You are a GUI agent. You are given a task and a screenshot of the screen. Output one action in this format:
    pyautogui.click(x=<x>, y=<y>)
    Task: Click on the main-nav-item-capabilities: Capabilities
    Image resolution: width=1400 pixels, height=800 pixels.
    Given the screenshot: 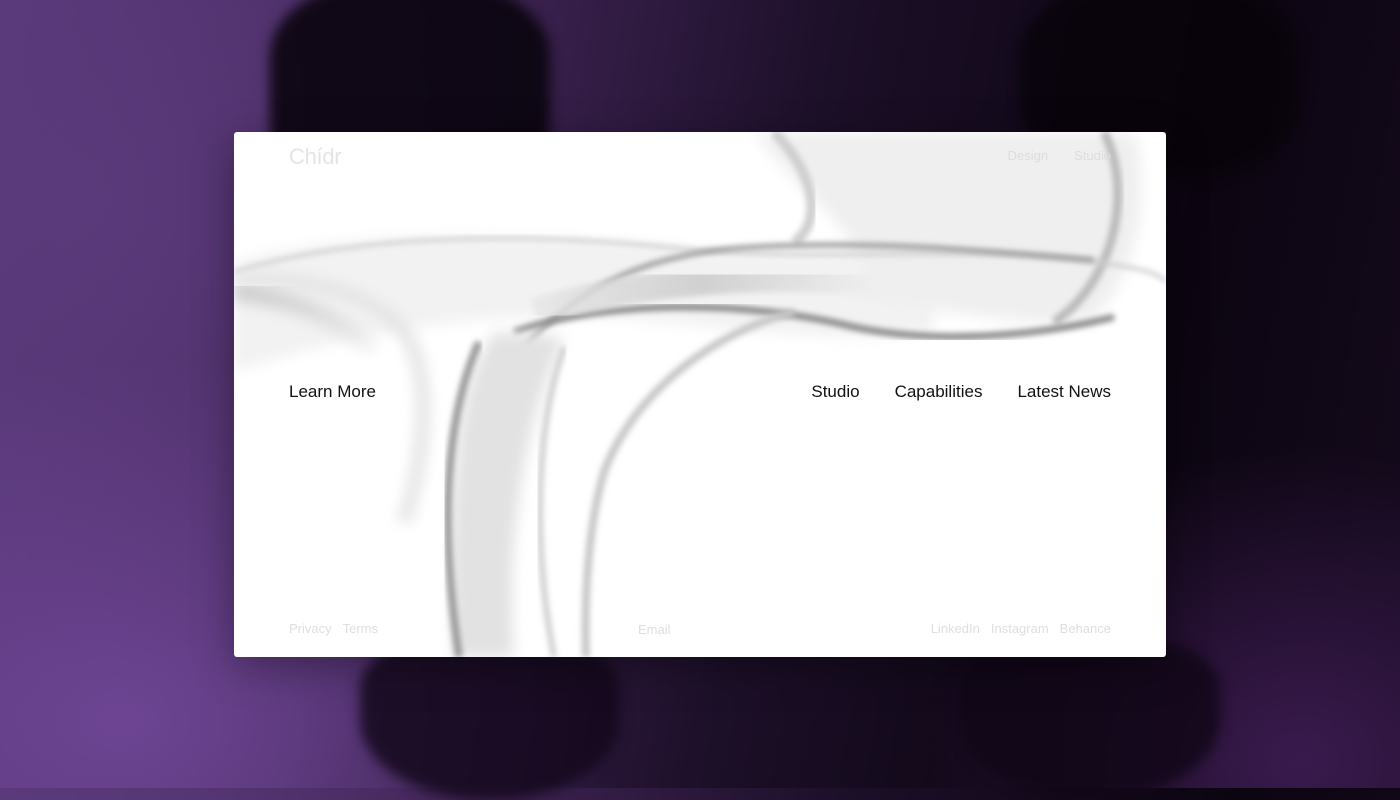 What is the action you would take?
    pyautogui.click(x=939, y=392)
    